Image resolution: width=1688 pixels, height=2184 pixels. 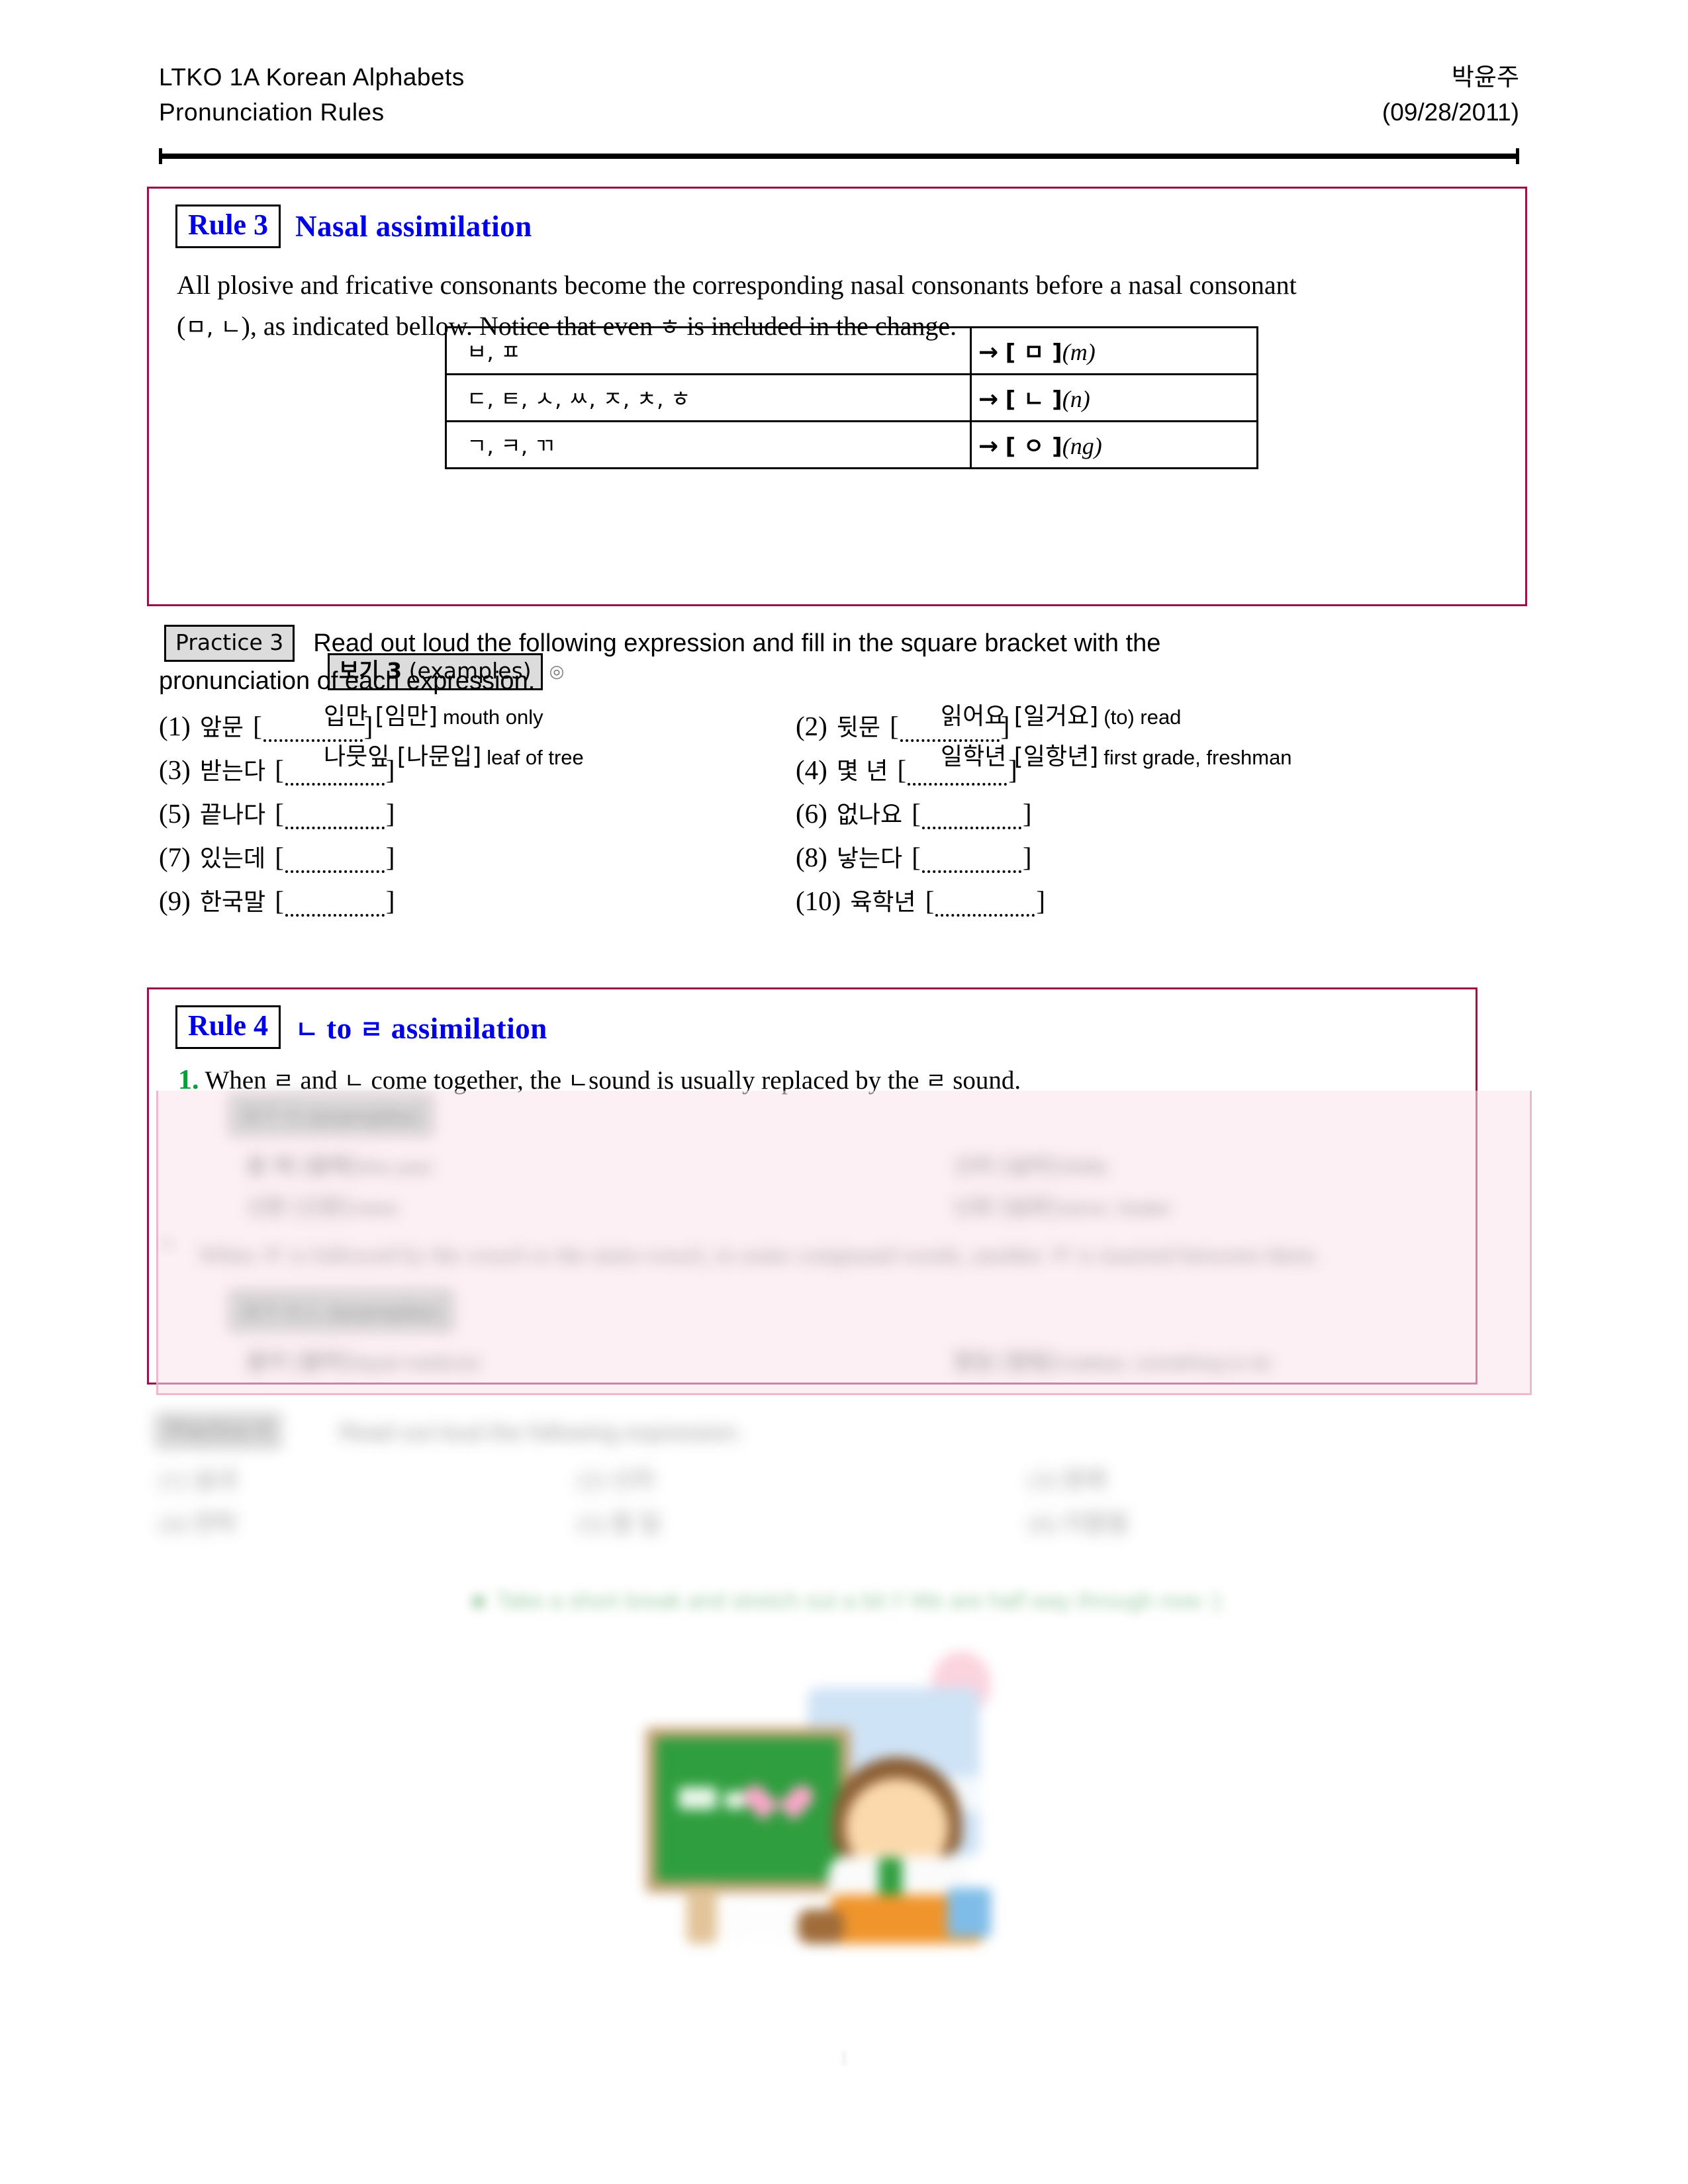 I want to click on rule-4-heading: Rule 4 ㄴ to ㄹ assimilation, so click(x=361, y=1027).